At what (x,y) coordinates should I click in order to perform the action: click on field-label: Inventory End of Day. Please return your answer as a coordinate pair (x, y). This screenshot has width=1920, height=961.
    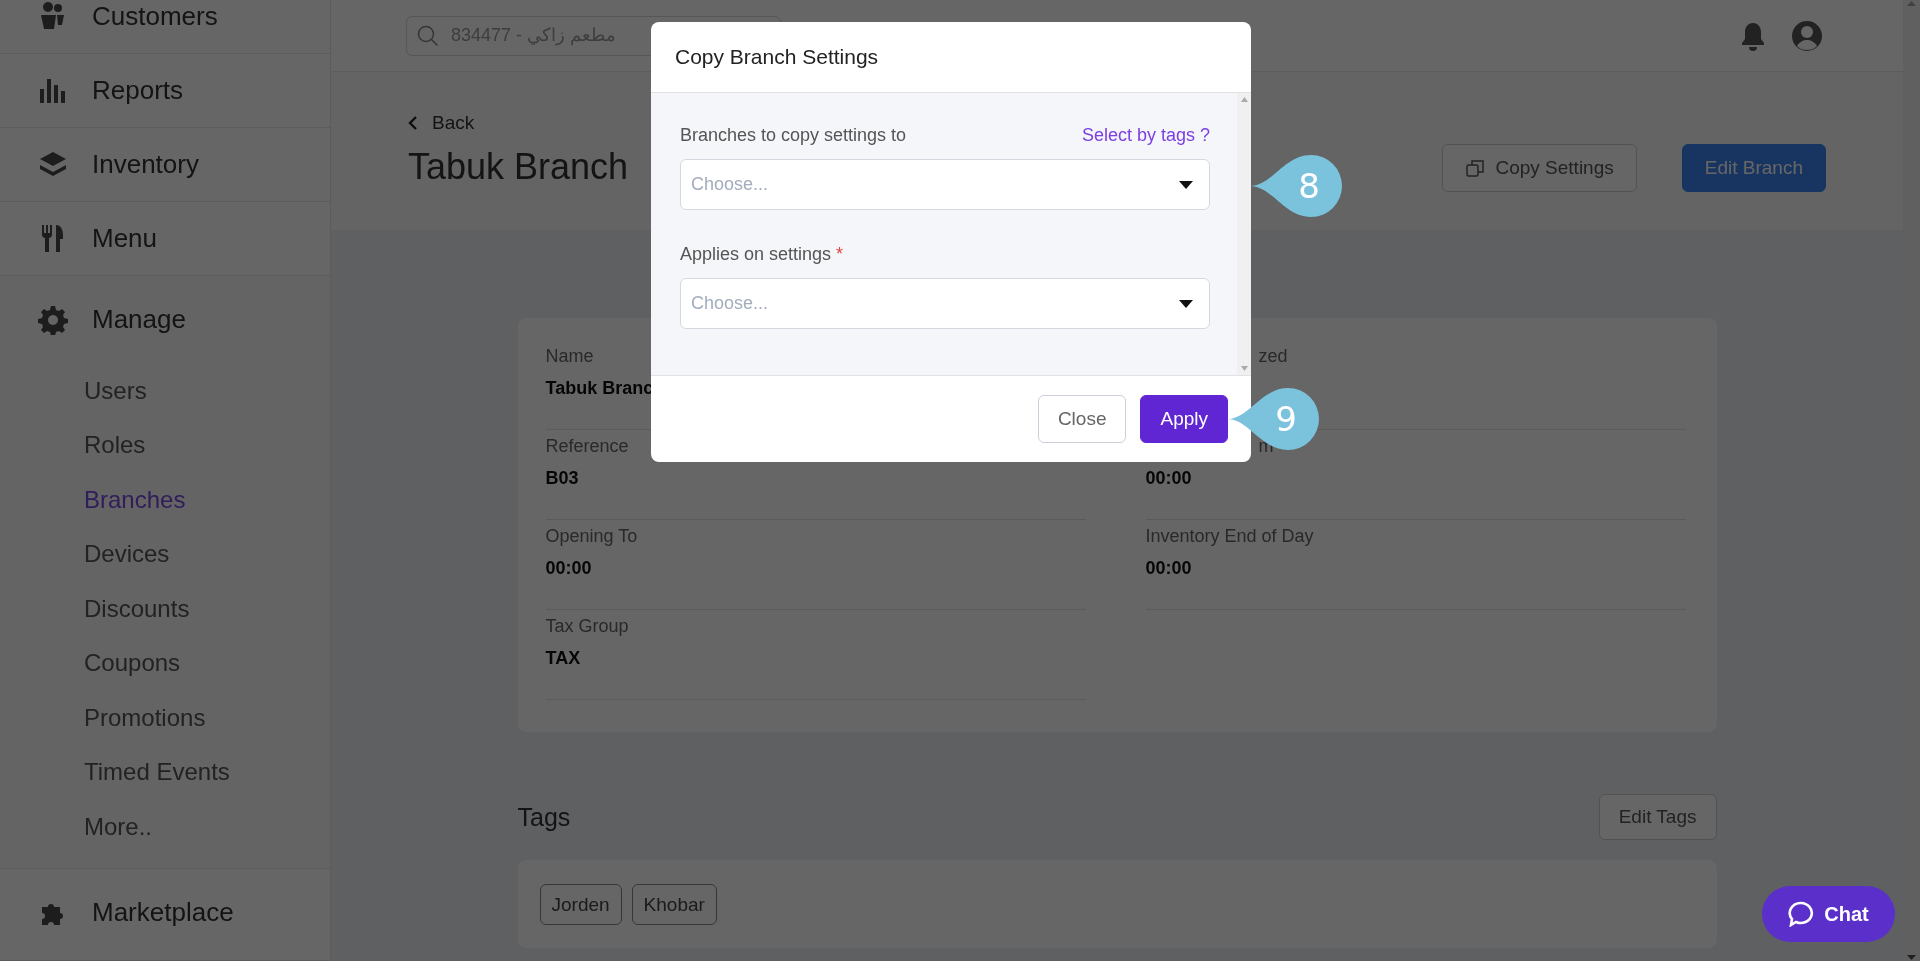
    Looking at the image, I should click on (1229, 536).